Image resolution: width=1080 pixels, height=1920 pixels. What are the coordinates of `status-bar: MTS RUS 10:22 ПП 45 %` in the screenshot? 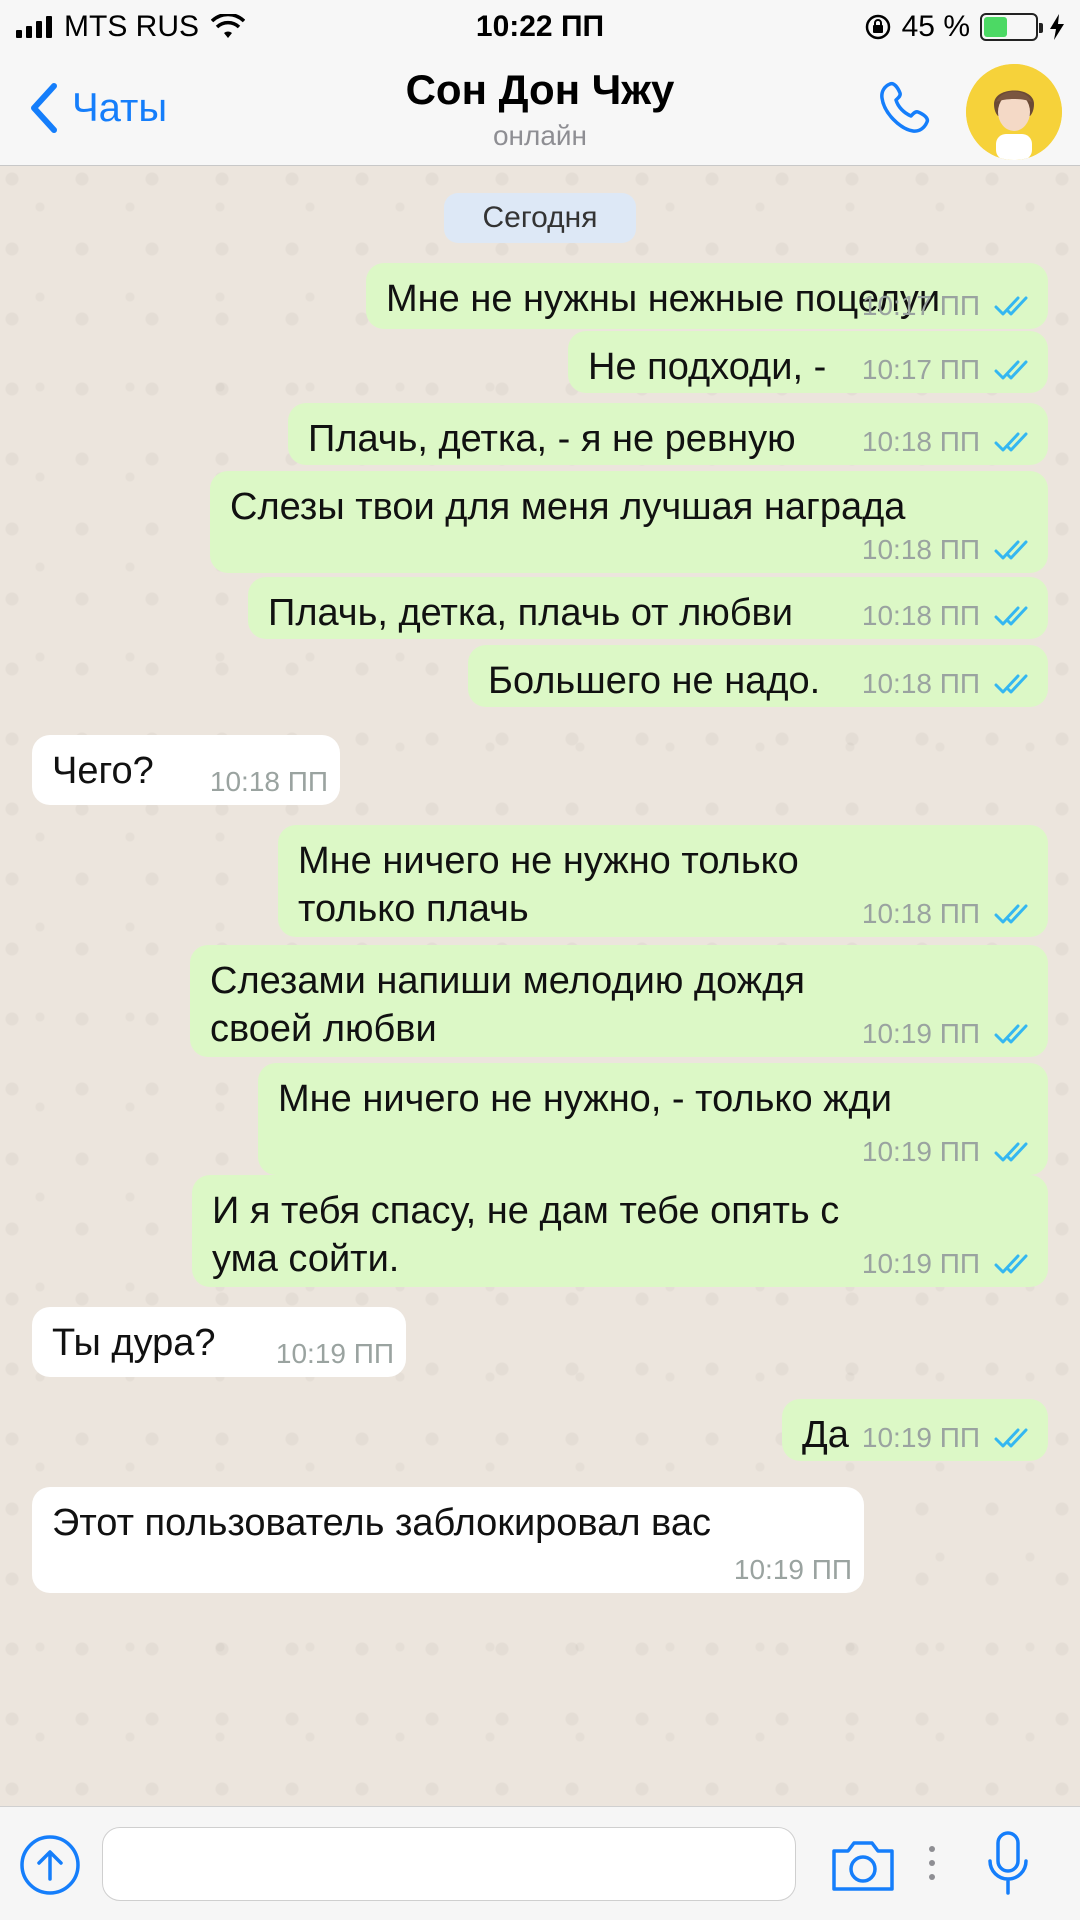 It's located at (540, 28).